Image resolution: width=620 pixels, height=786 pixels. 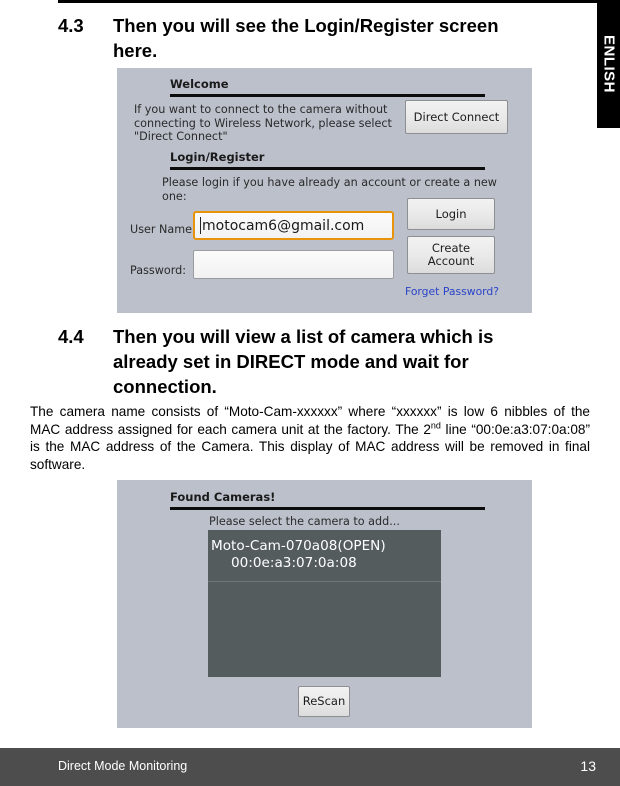 I want to click on login-register-heading-rule, so click(x=327, y=168).